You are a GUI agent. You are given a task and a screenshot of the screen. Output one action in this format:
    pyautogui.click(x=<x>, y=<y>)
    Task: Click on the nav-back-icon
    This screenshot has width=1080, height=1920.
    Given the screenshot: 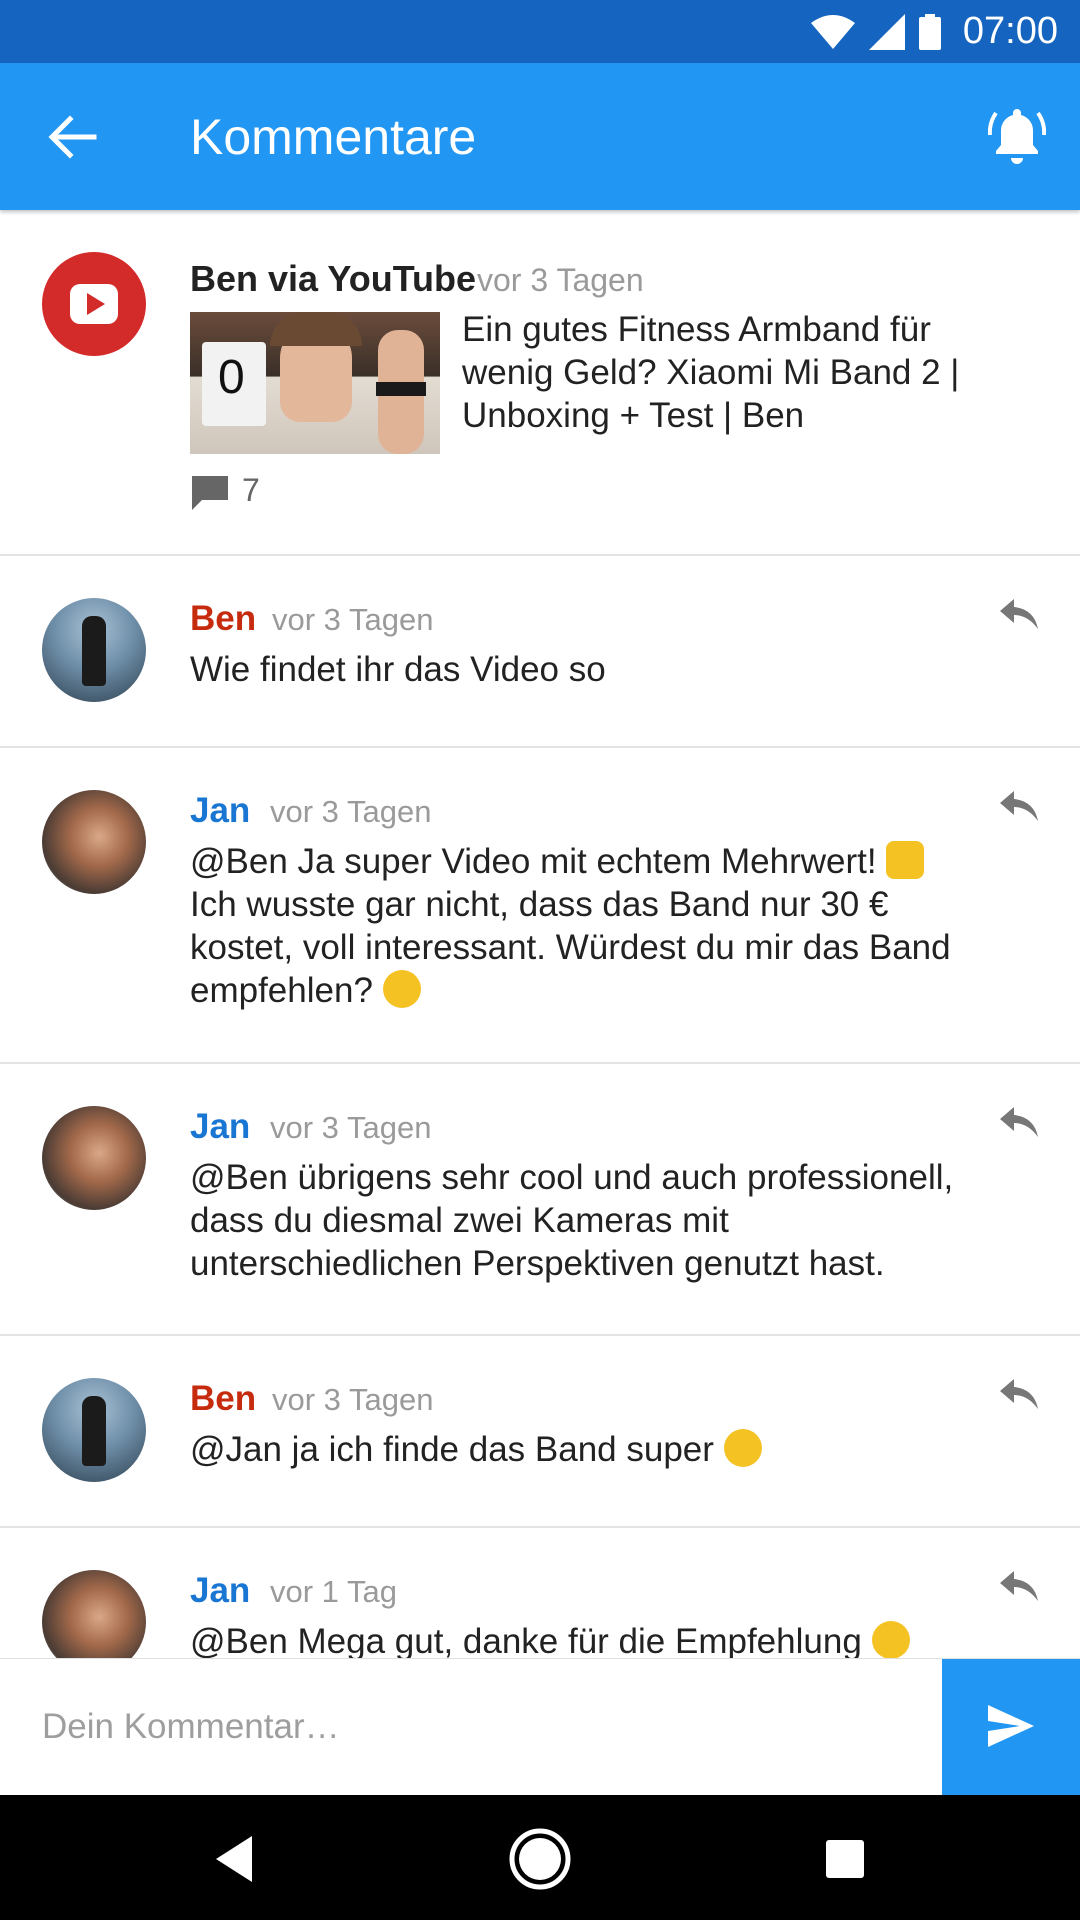 What is the action you would take?
    pyautogui.click(x=235, y=1859)
    